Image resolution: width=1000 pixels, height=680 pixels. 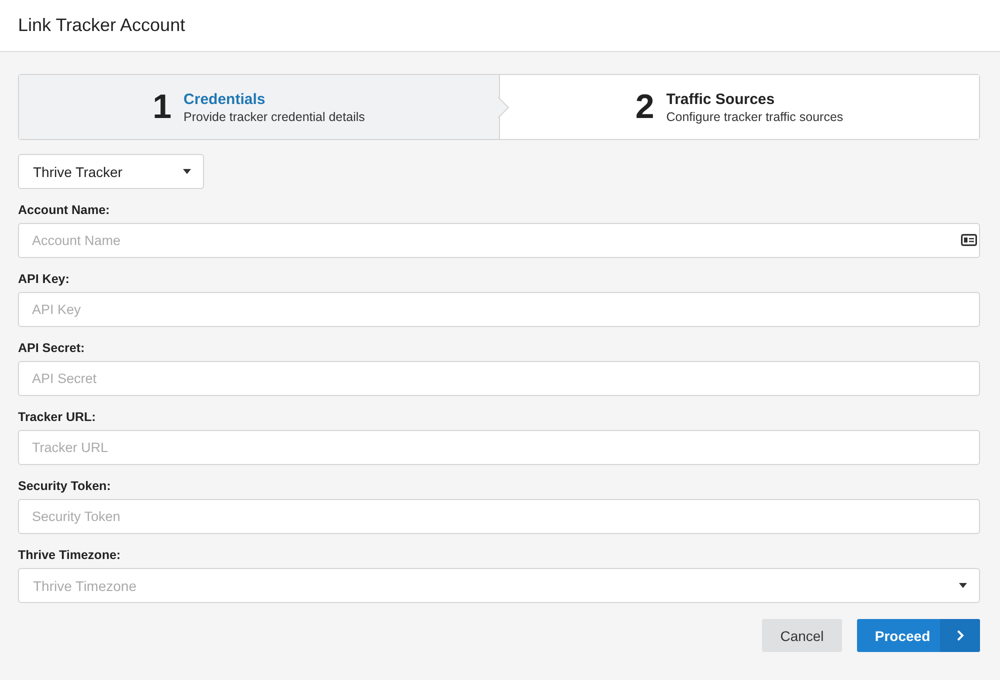 What do you see at coordinates (721, 99) in the screenshot?
I see `step-title: Traffic Sources` at bounding box center [721, 99].